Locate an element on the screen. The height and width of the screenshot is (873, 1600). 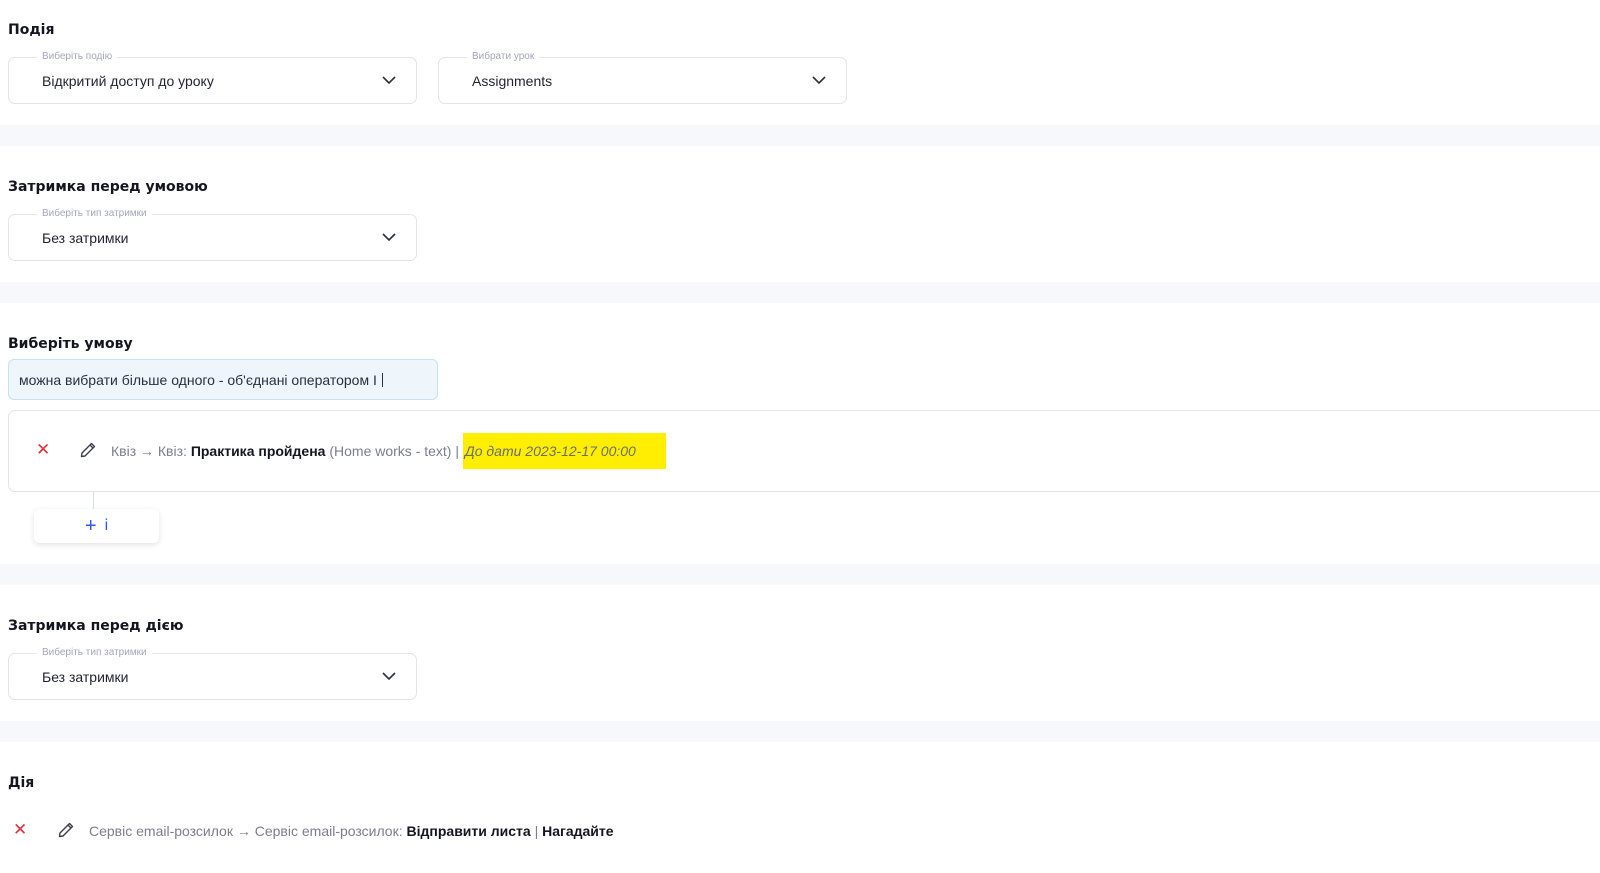
event-title: Подія is located at coordinates (31, 30).